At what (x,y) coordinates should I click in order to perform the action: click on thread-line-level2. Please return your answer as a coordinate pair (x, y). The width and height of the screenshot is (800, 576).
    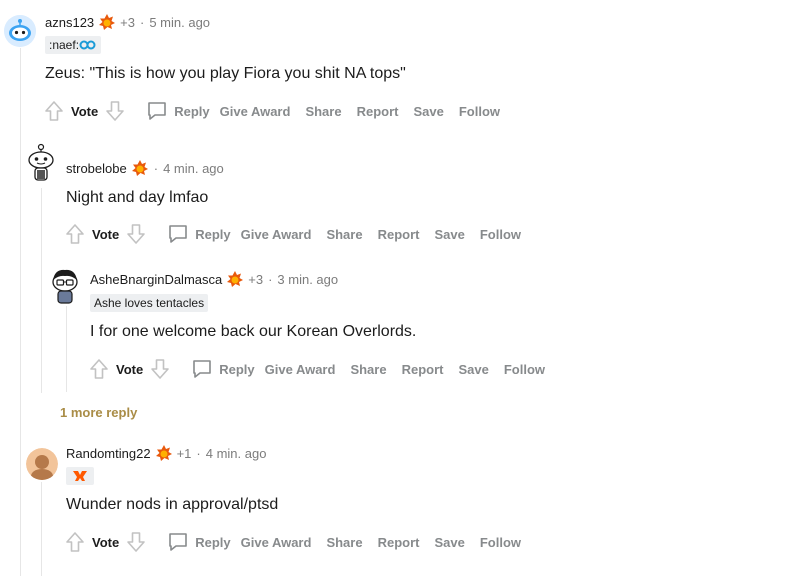
    Looking at the image, I should click on (66, 349).